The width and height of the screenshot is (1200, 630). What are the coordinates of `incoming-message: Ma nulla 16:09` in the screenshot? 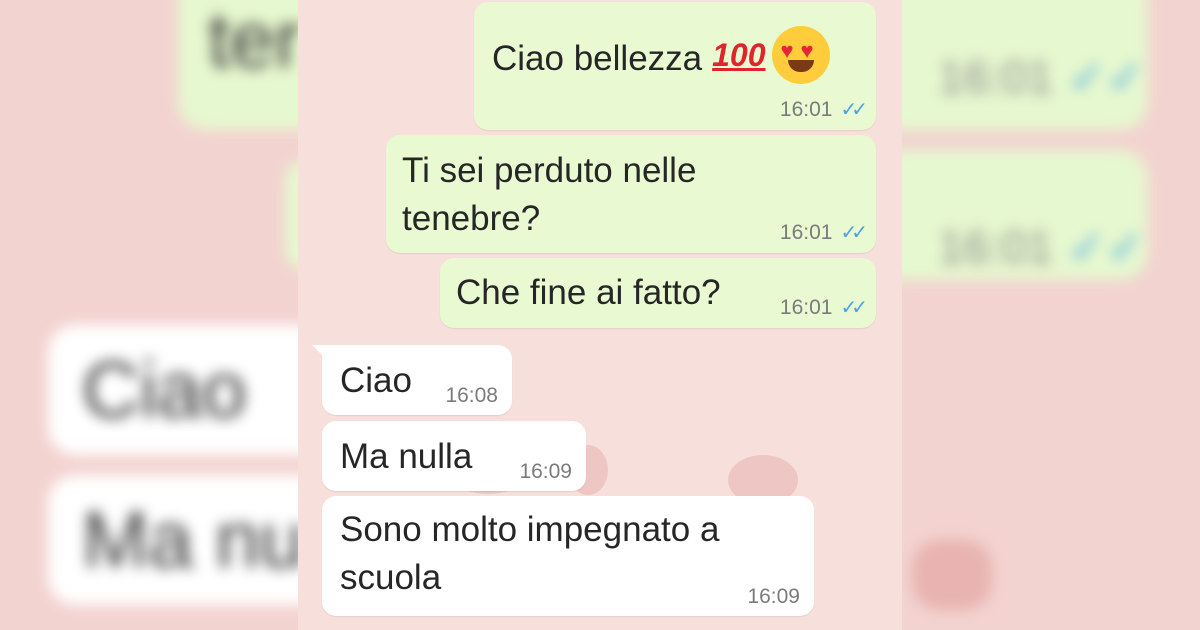 It's located at (454, 456).